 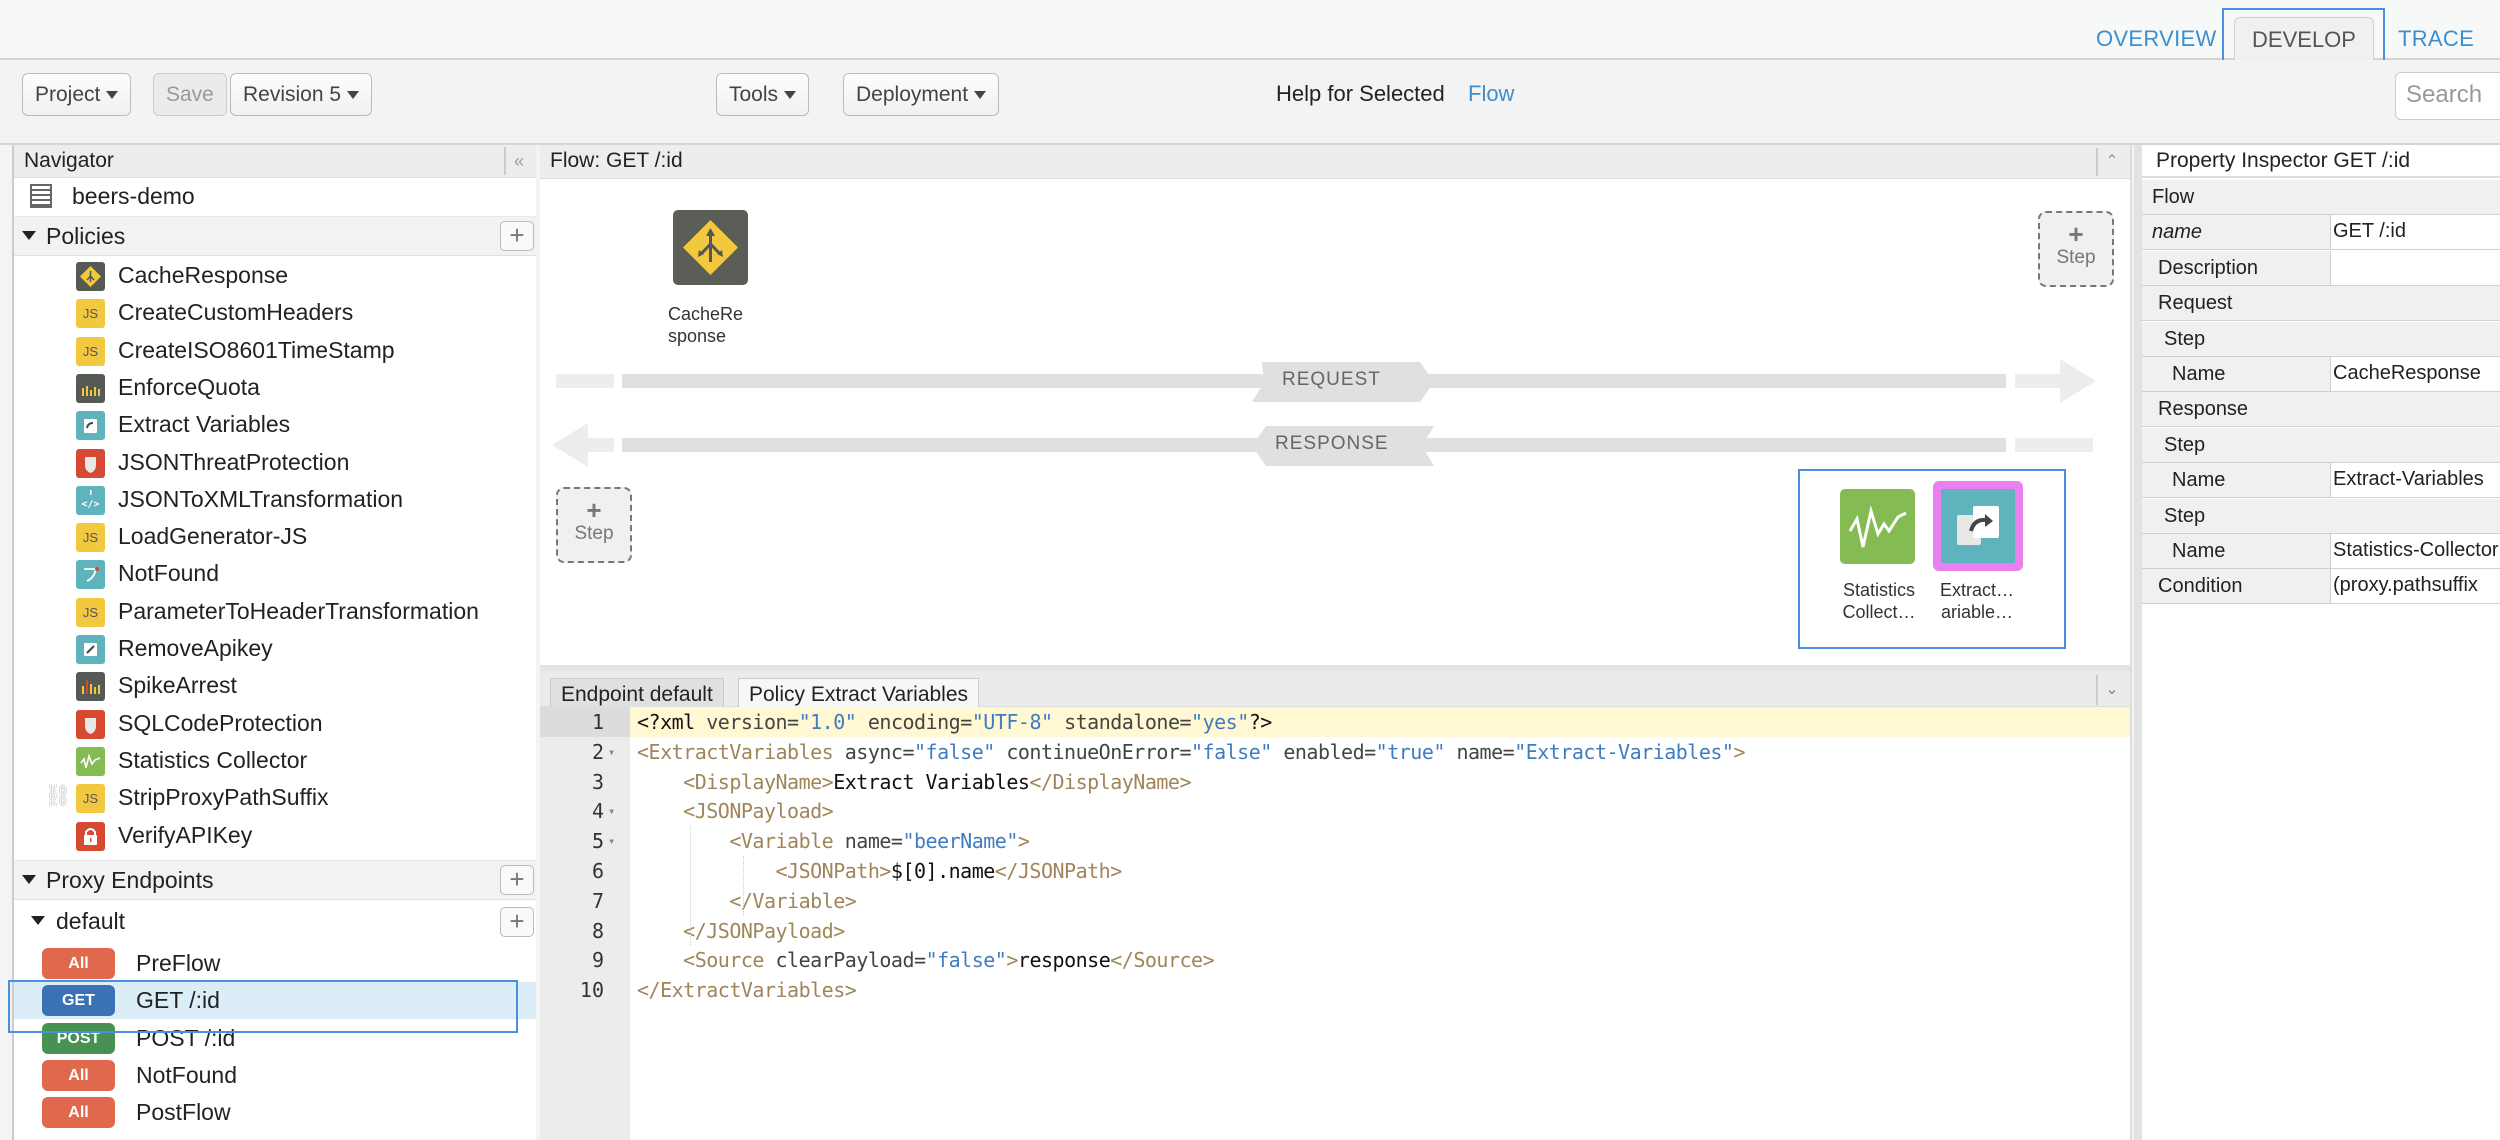 I want to click on property-row: Request, so click(x=2321, y=304).